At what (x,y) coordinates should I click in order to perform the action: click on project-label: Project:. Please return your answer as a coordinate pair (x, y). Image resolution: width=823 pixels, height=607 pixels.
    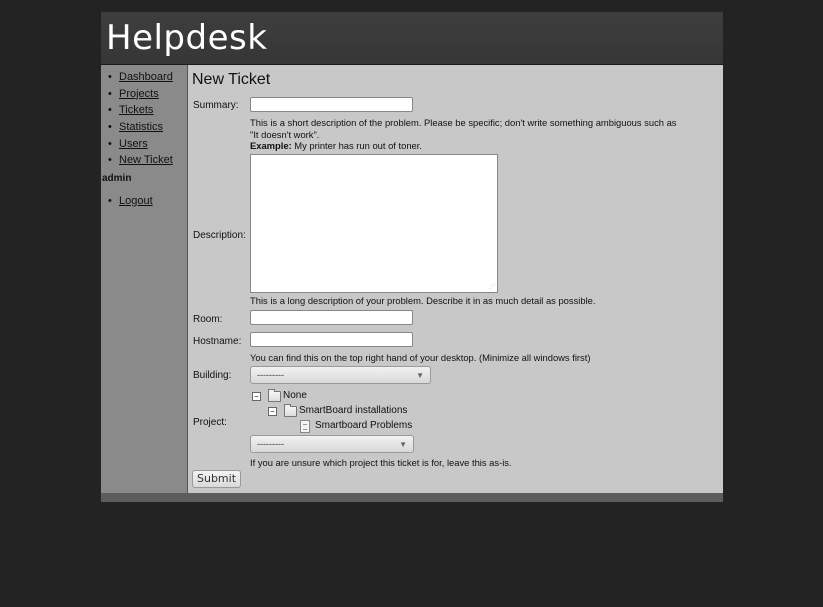
    Looking at the image, I should click on (210, 422).